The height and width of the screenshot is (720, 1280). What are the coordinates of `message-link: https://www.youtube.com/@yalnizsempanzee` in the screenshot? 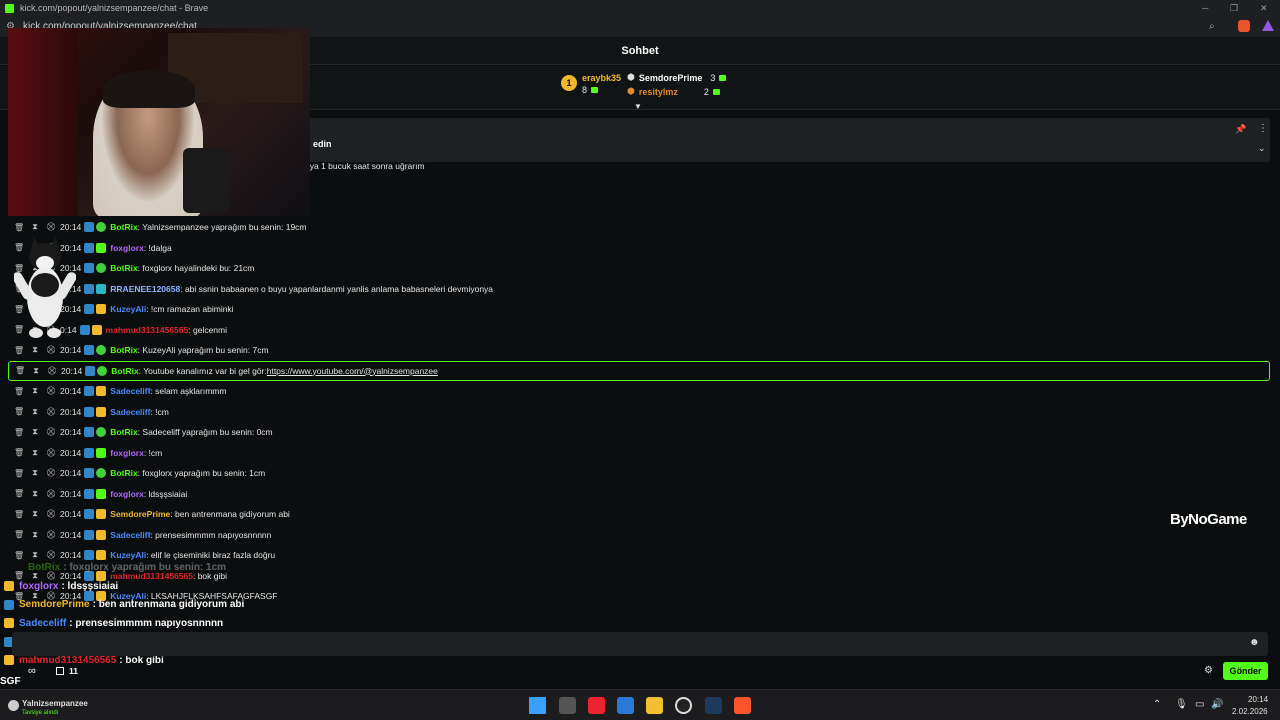 It's located at (352, 371).